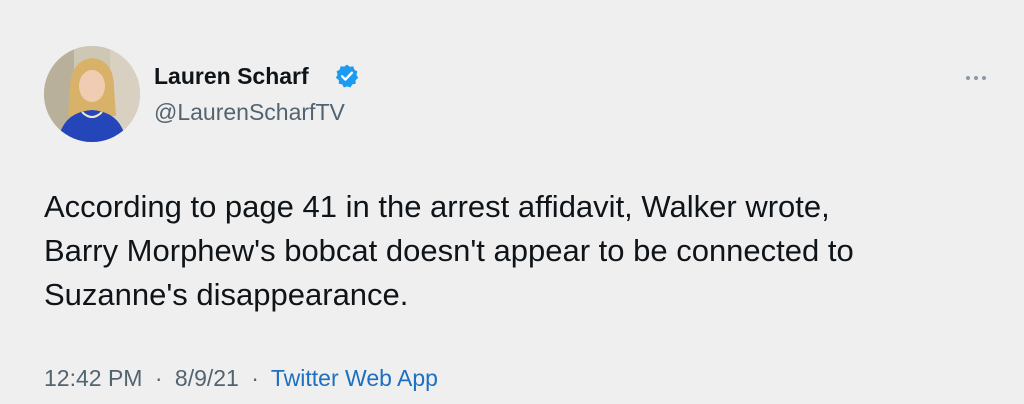 The height and width of the screenshot is (404, 1024). What do you see at coordinates (249, 112) in the screenshot?
I see `author-handle: @LaurenScharfTV` at bounding box center [249, 112].